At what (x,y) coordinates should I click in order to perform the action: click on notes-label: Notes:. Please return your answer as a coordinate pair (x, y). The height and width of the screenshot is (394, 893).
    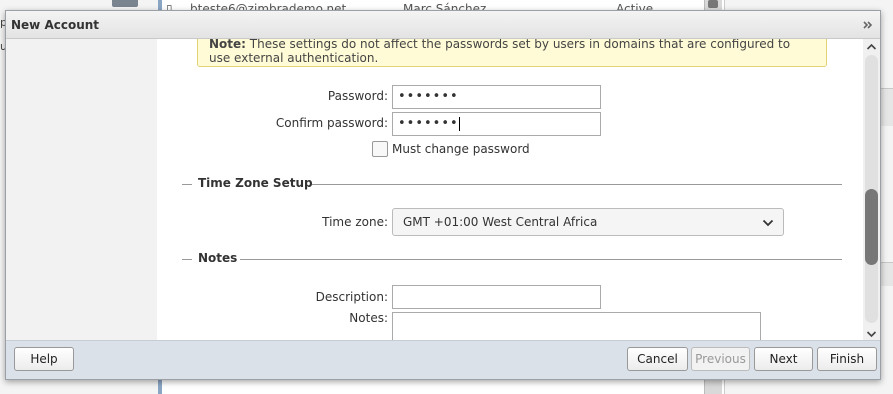
    Looking at the image, I should click on (368, 318).